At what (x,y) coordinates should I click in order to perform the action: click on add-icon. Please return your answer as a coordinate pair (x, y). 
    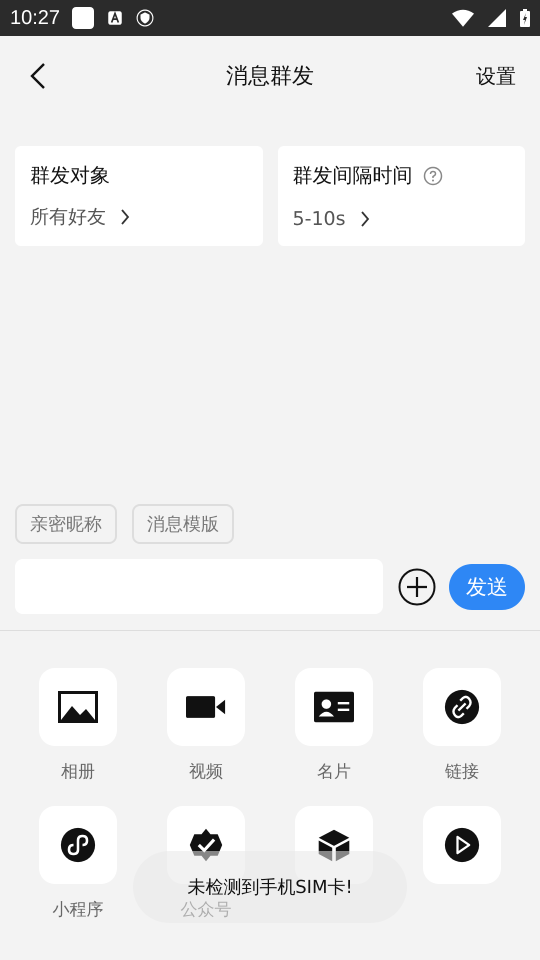
    Looking at the image, I should click on (417, 586).